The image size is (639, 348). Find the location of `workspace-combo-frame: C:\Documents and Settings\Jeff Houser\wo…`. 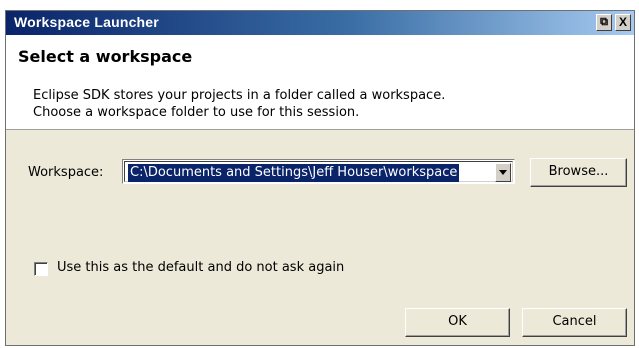

workspace-combo-frame: C:\Documents and Settings\Jeff Houser\wo… is located at coordinates (318, 171).